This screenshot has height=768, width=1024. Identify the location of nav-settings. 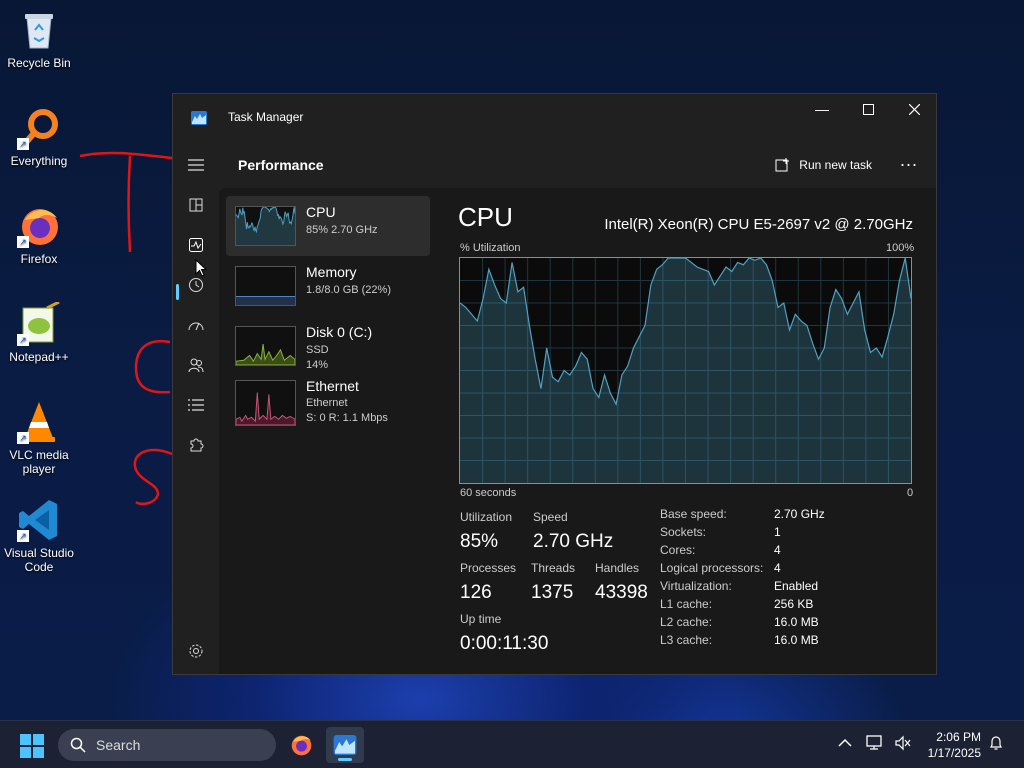
(196, 651).